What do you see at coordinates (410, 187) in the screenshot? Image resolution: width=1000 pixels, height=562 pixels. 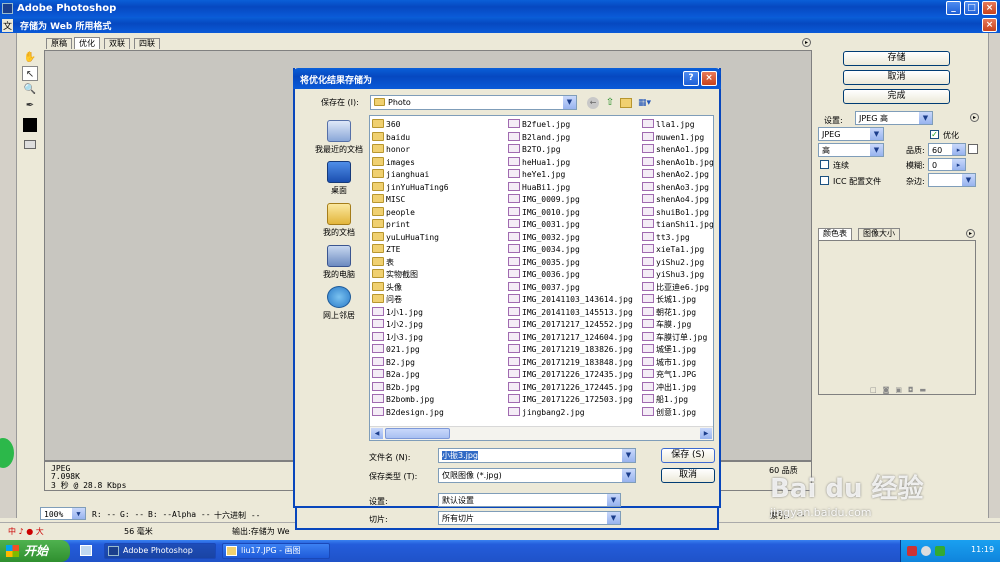 I see `folder-item: jinYuHuaTing6` at bounding box center [410, 187].